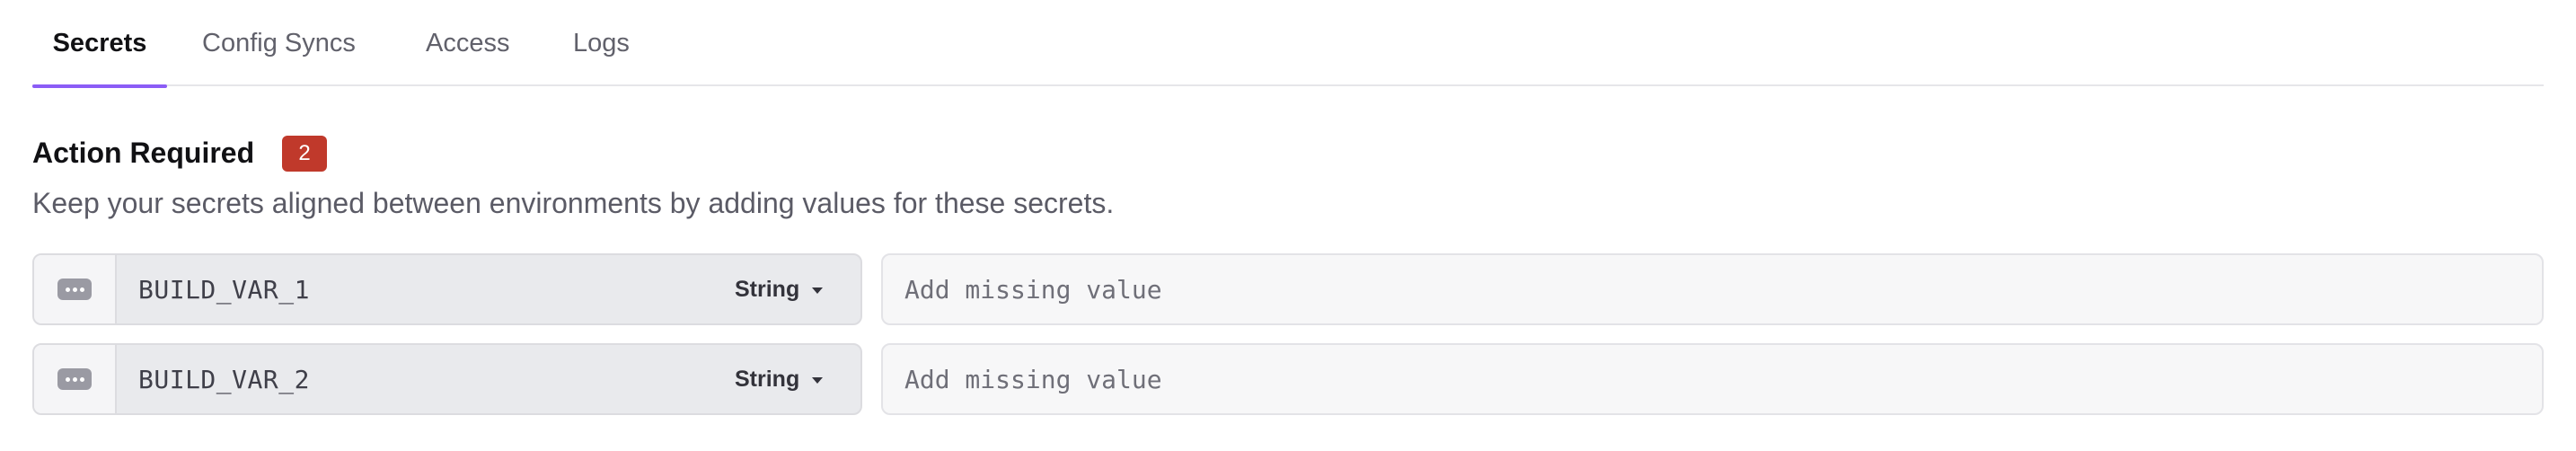 This screenshot has width=2576, height=451. What do you see at coordinates (224, 379) in the screenshot?
I see `secret-key-name: BUILD_VAR_2` at bounding box center [224, 379].